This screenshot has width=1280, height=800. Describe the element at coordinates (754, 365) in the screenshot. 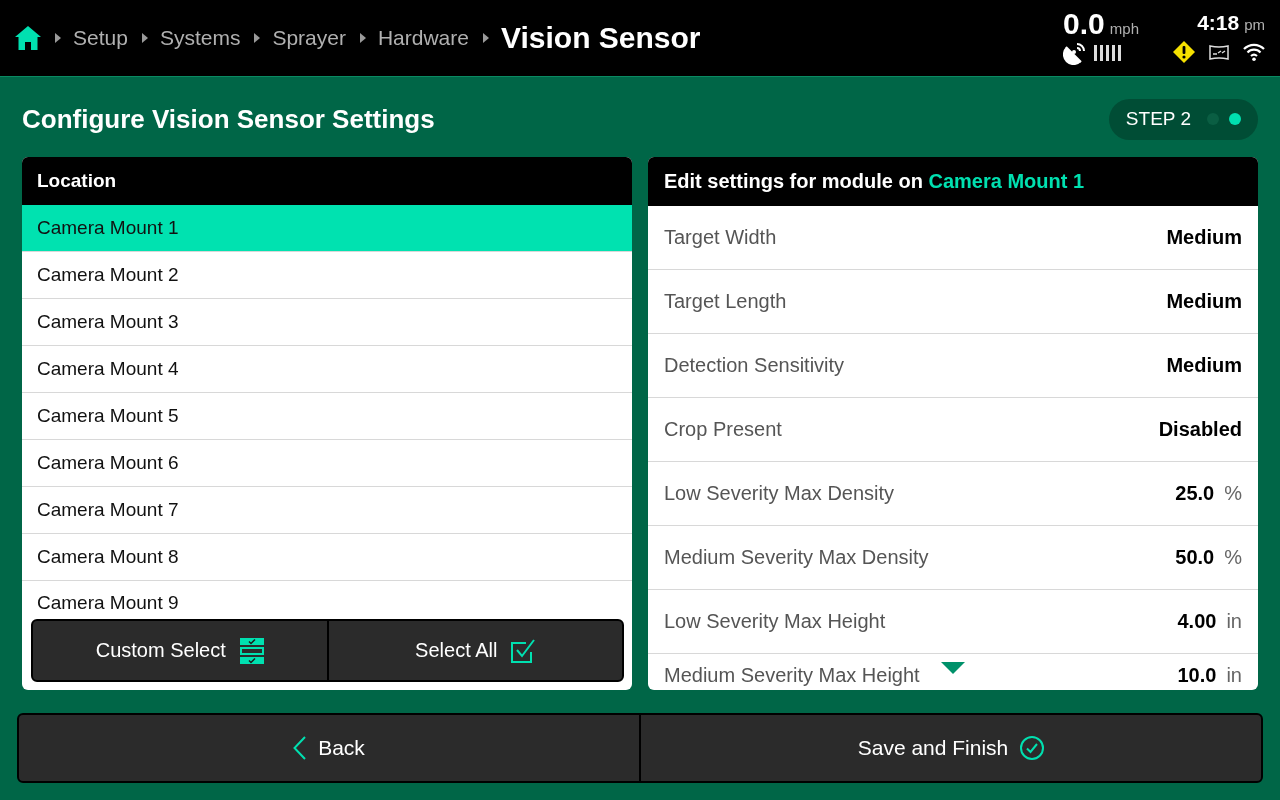

I see `setting-label: Detection Sensitivity` at that location.